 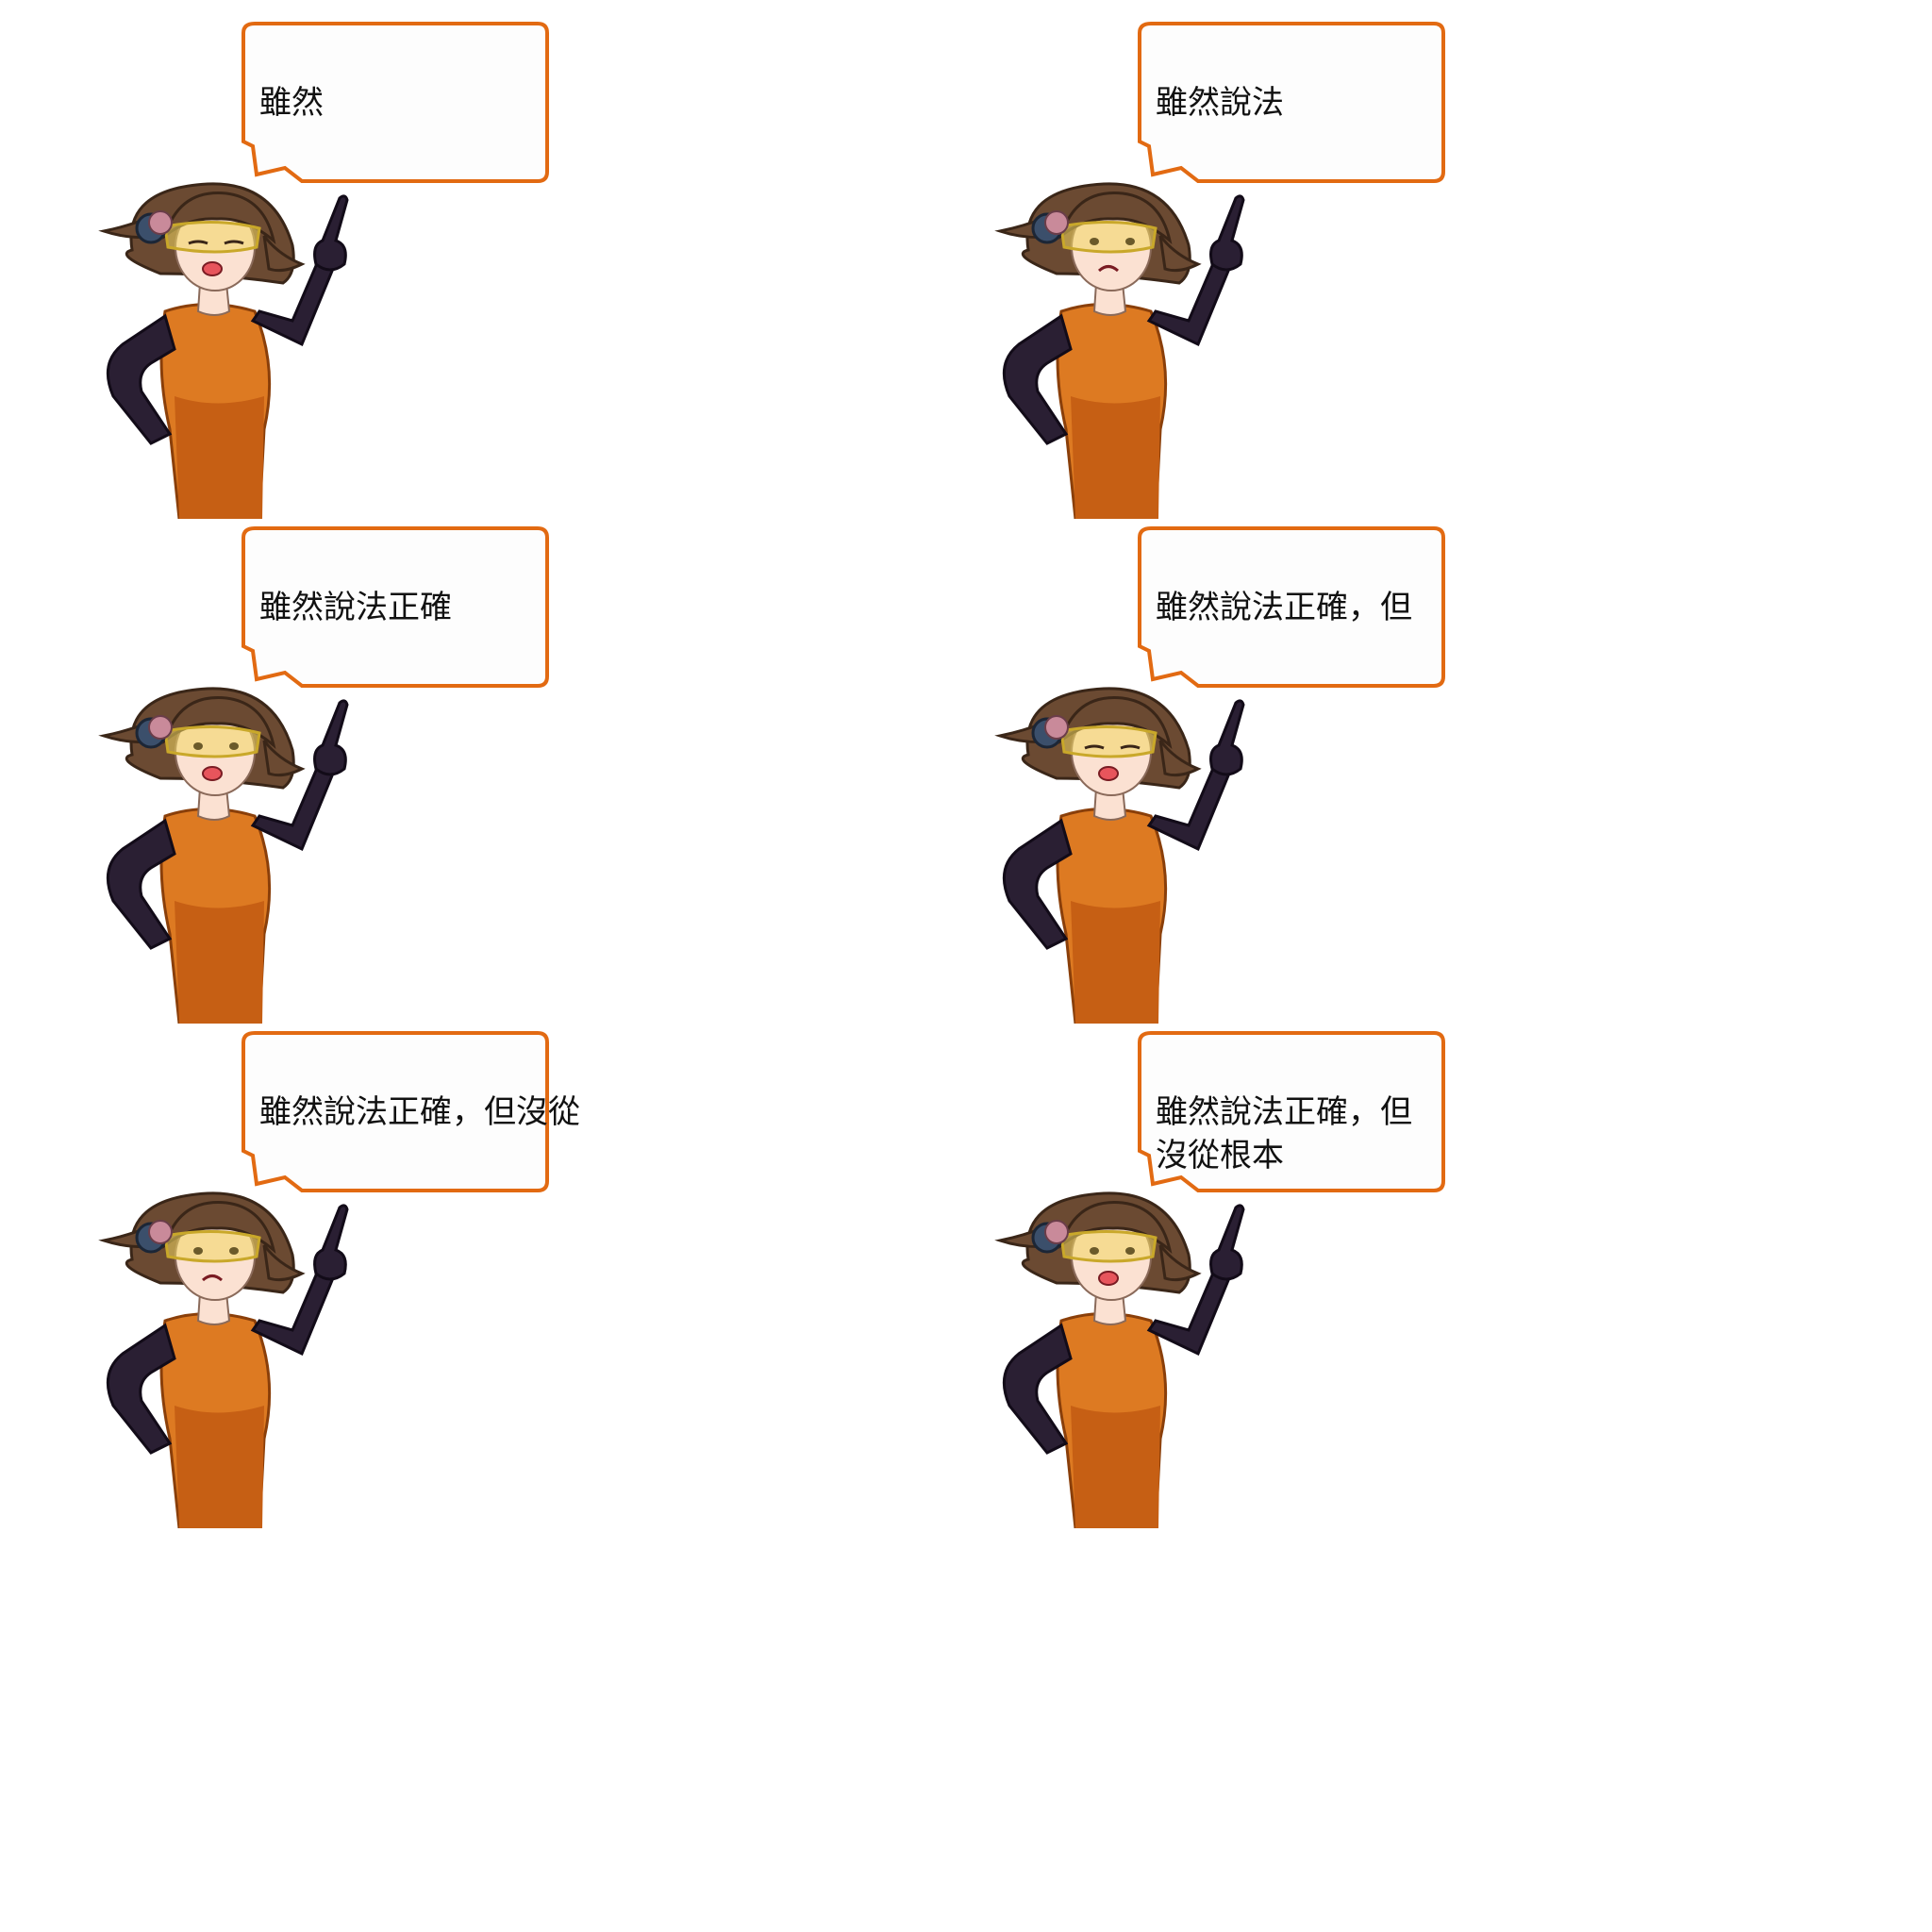 I want to click on bubble-text: 雖然說法正確, so click(x=355, y=607).